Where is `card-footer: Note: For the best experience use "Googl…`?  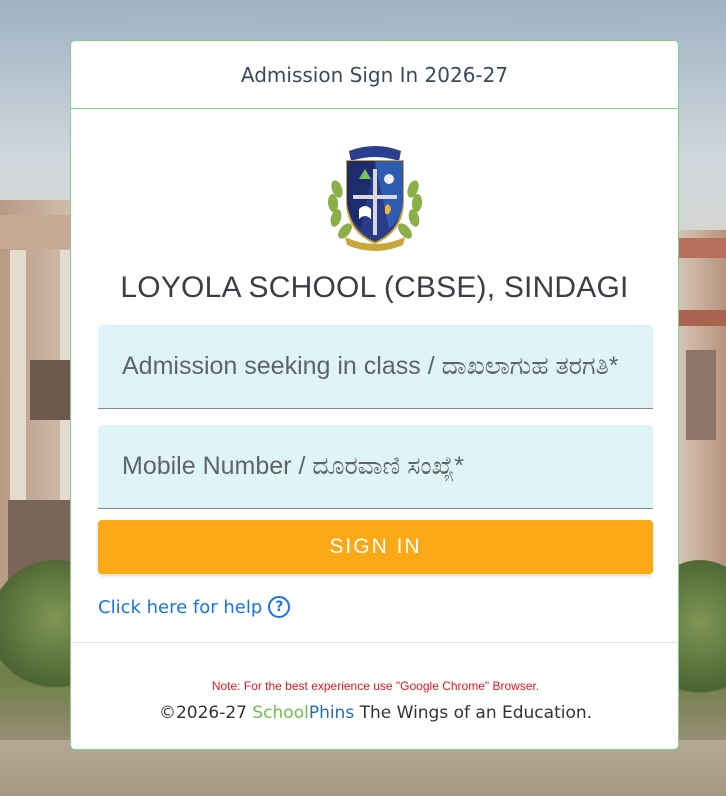 card-footer: Note: For the best experience use "Googl… is located at coordinates (374, 695).